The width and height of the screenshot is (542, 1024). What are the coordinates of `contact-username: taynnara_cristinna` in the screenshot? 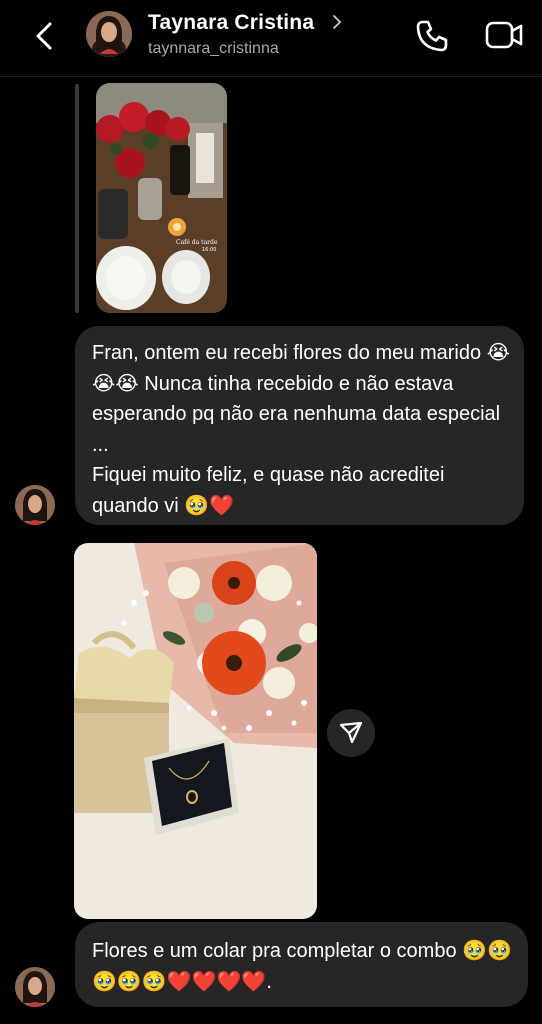 It's located at (213, 48).